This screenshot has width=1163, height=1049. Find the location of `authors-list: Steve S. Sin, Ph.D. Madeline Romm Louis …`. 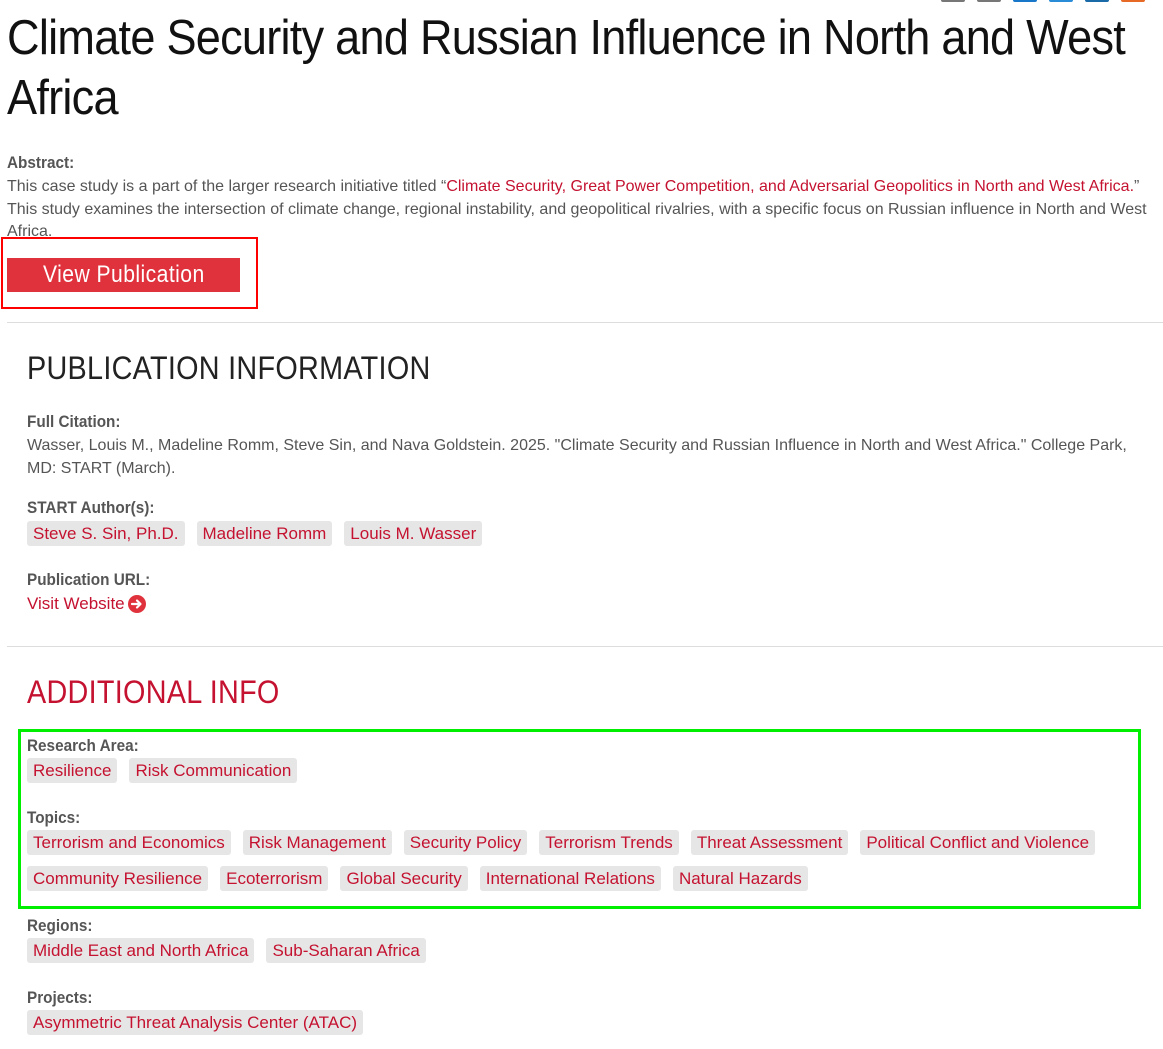

authors-list: Steve S. Sin, Ph.D. Madeline Romm Louis … is located at coordinates (255, 533).